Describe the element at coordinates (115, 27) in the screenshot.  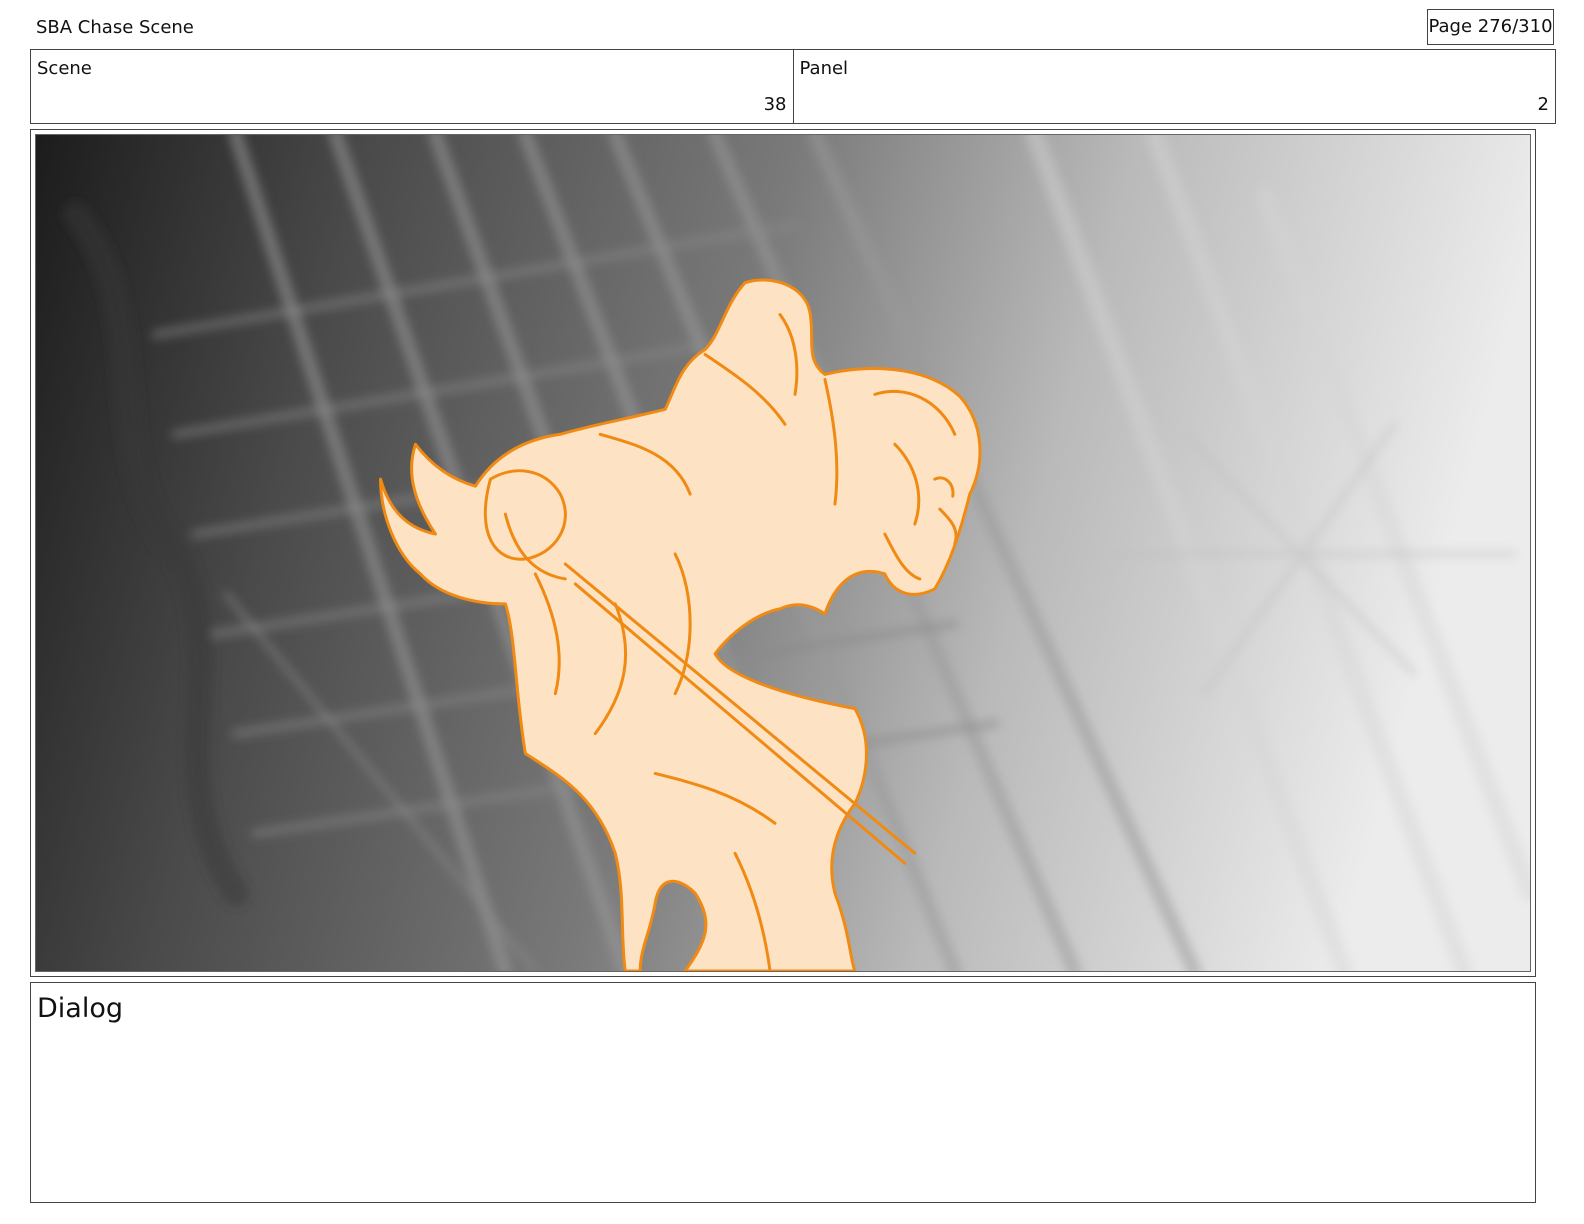
I see `project-title: SBA Chase Scene` at that location.